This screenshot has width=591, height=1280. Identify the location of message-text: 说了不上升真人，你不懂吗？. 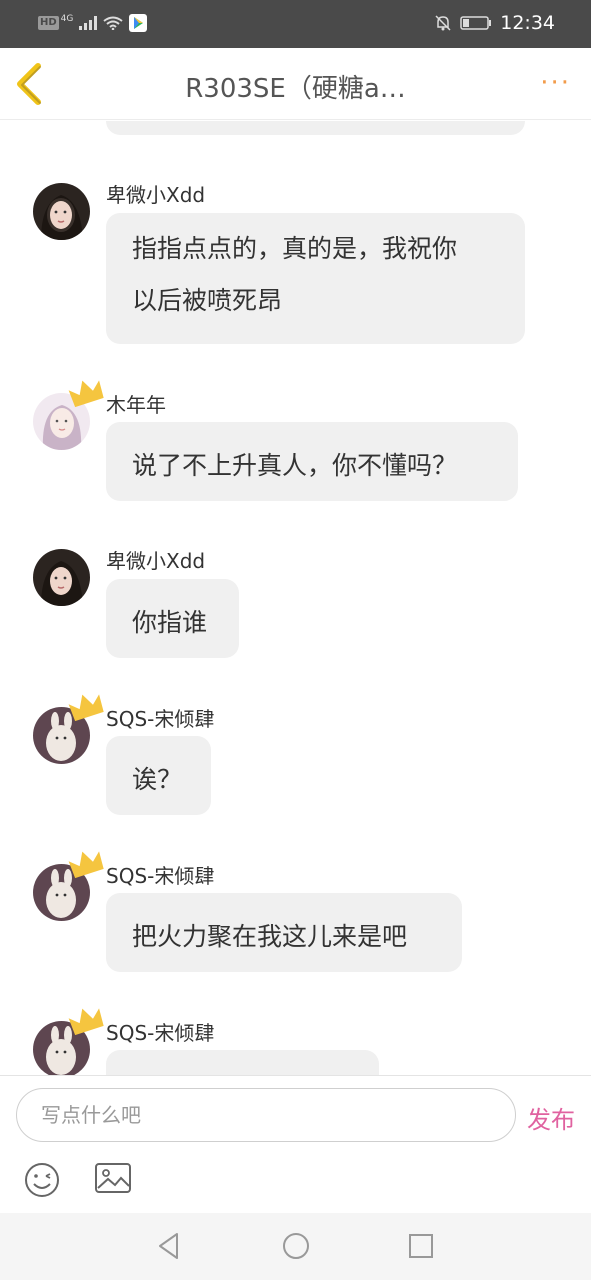
(295, 465).